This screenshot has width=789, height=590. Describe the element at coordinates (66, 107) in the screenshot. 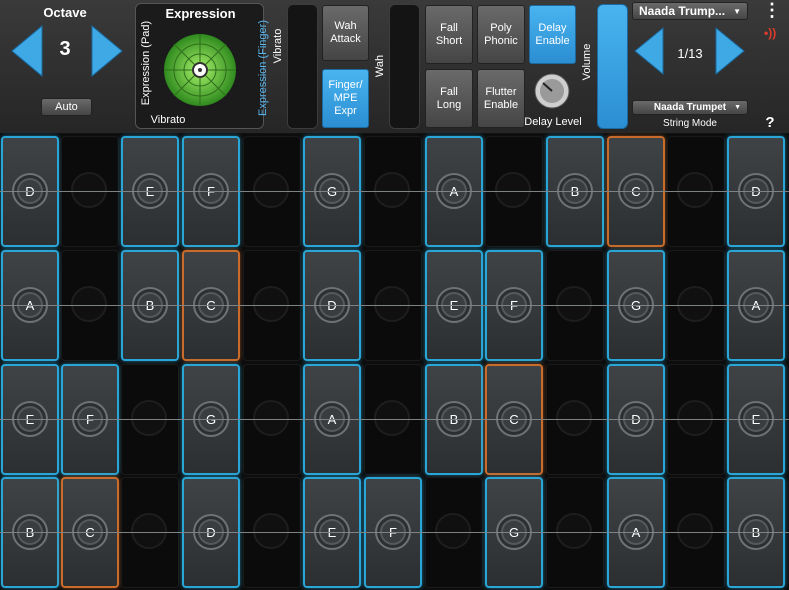

I see `auto-button: Auto` at that location.